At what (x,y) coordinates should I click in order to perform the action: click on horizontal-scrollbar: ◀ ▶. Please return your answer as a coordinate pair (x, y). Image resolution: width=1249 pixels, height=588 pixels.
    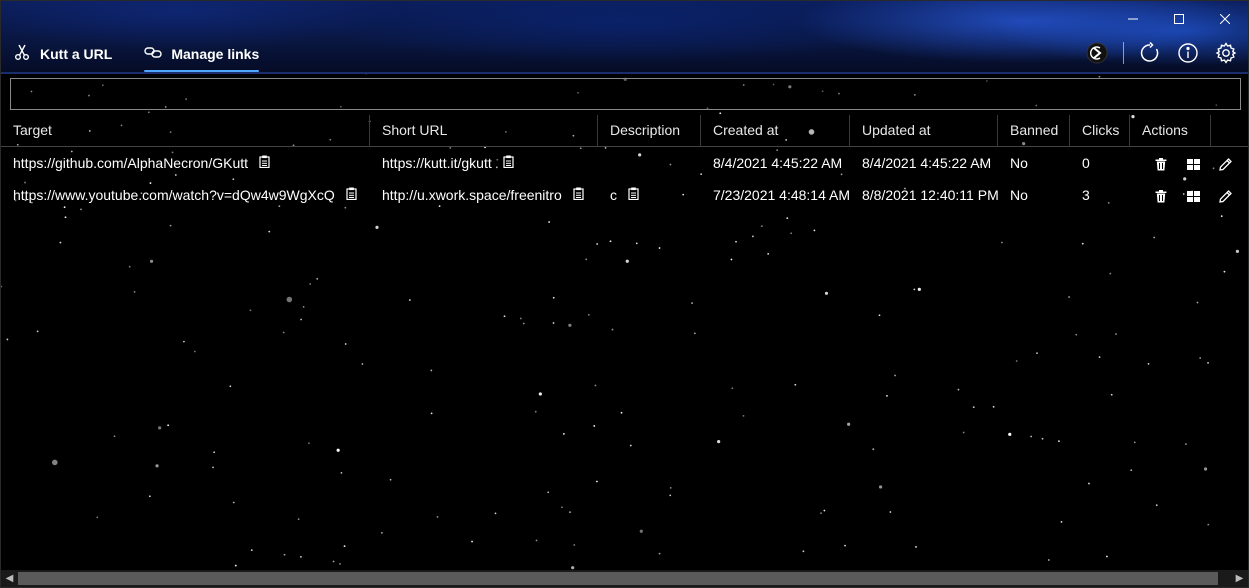
    Looking at the image, I should click on (624, 578).